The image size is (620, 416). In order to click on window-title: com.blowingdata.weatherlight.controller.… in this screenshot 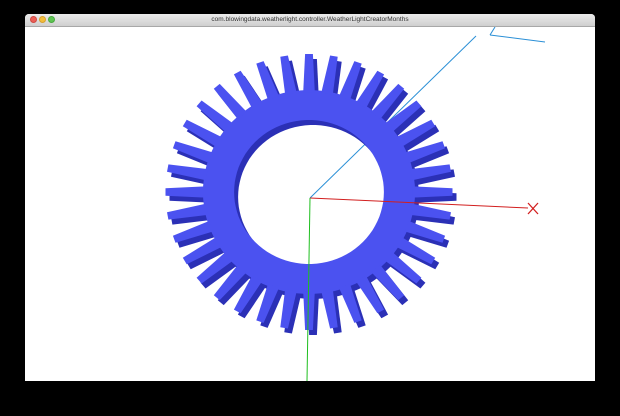, I will do `click(310, 19)`.